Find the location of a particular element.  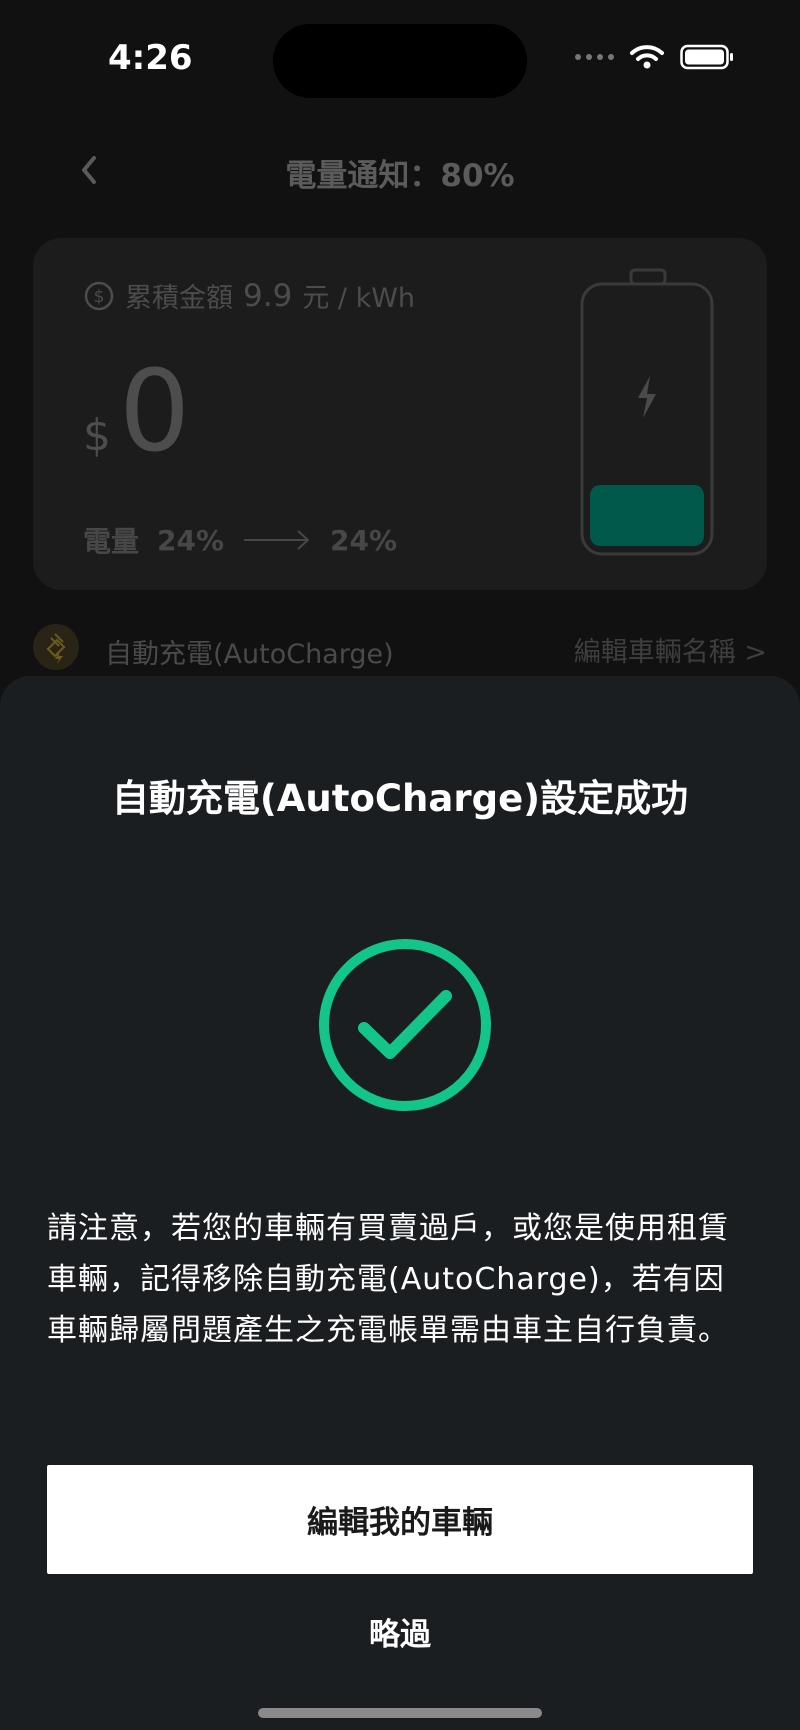

battery-fill is located at coordinates (647, 515).